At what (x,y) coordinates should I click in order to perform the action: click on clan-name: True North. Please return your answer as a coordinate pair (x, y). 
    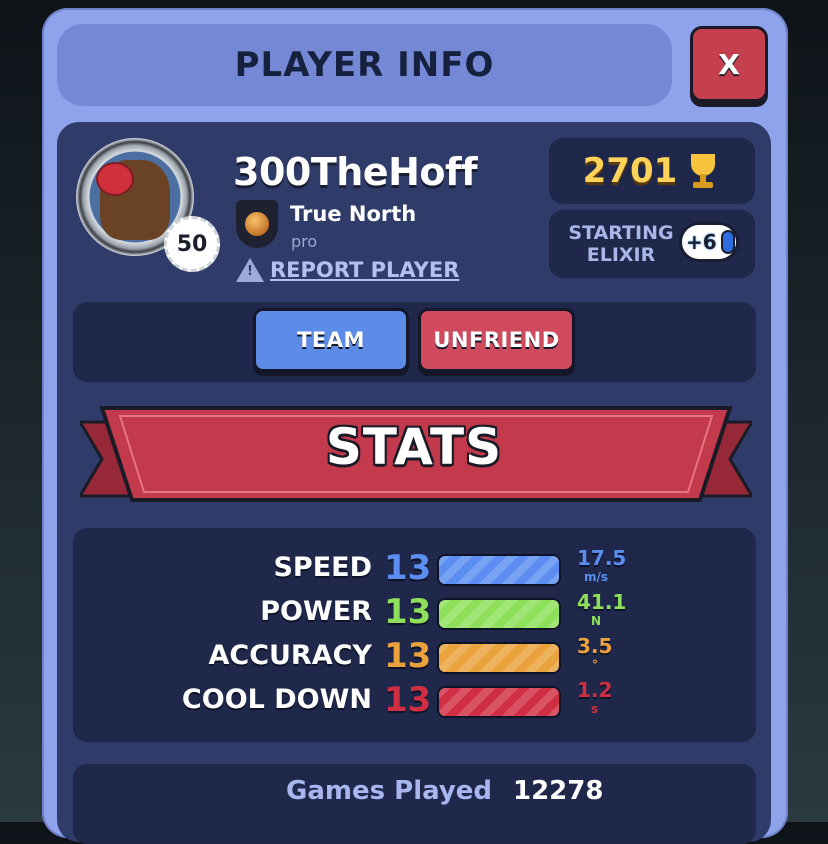
    Looking at the image, I should click on (353, 214).